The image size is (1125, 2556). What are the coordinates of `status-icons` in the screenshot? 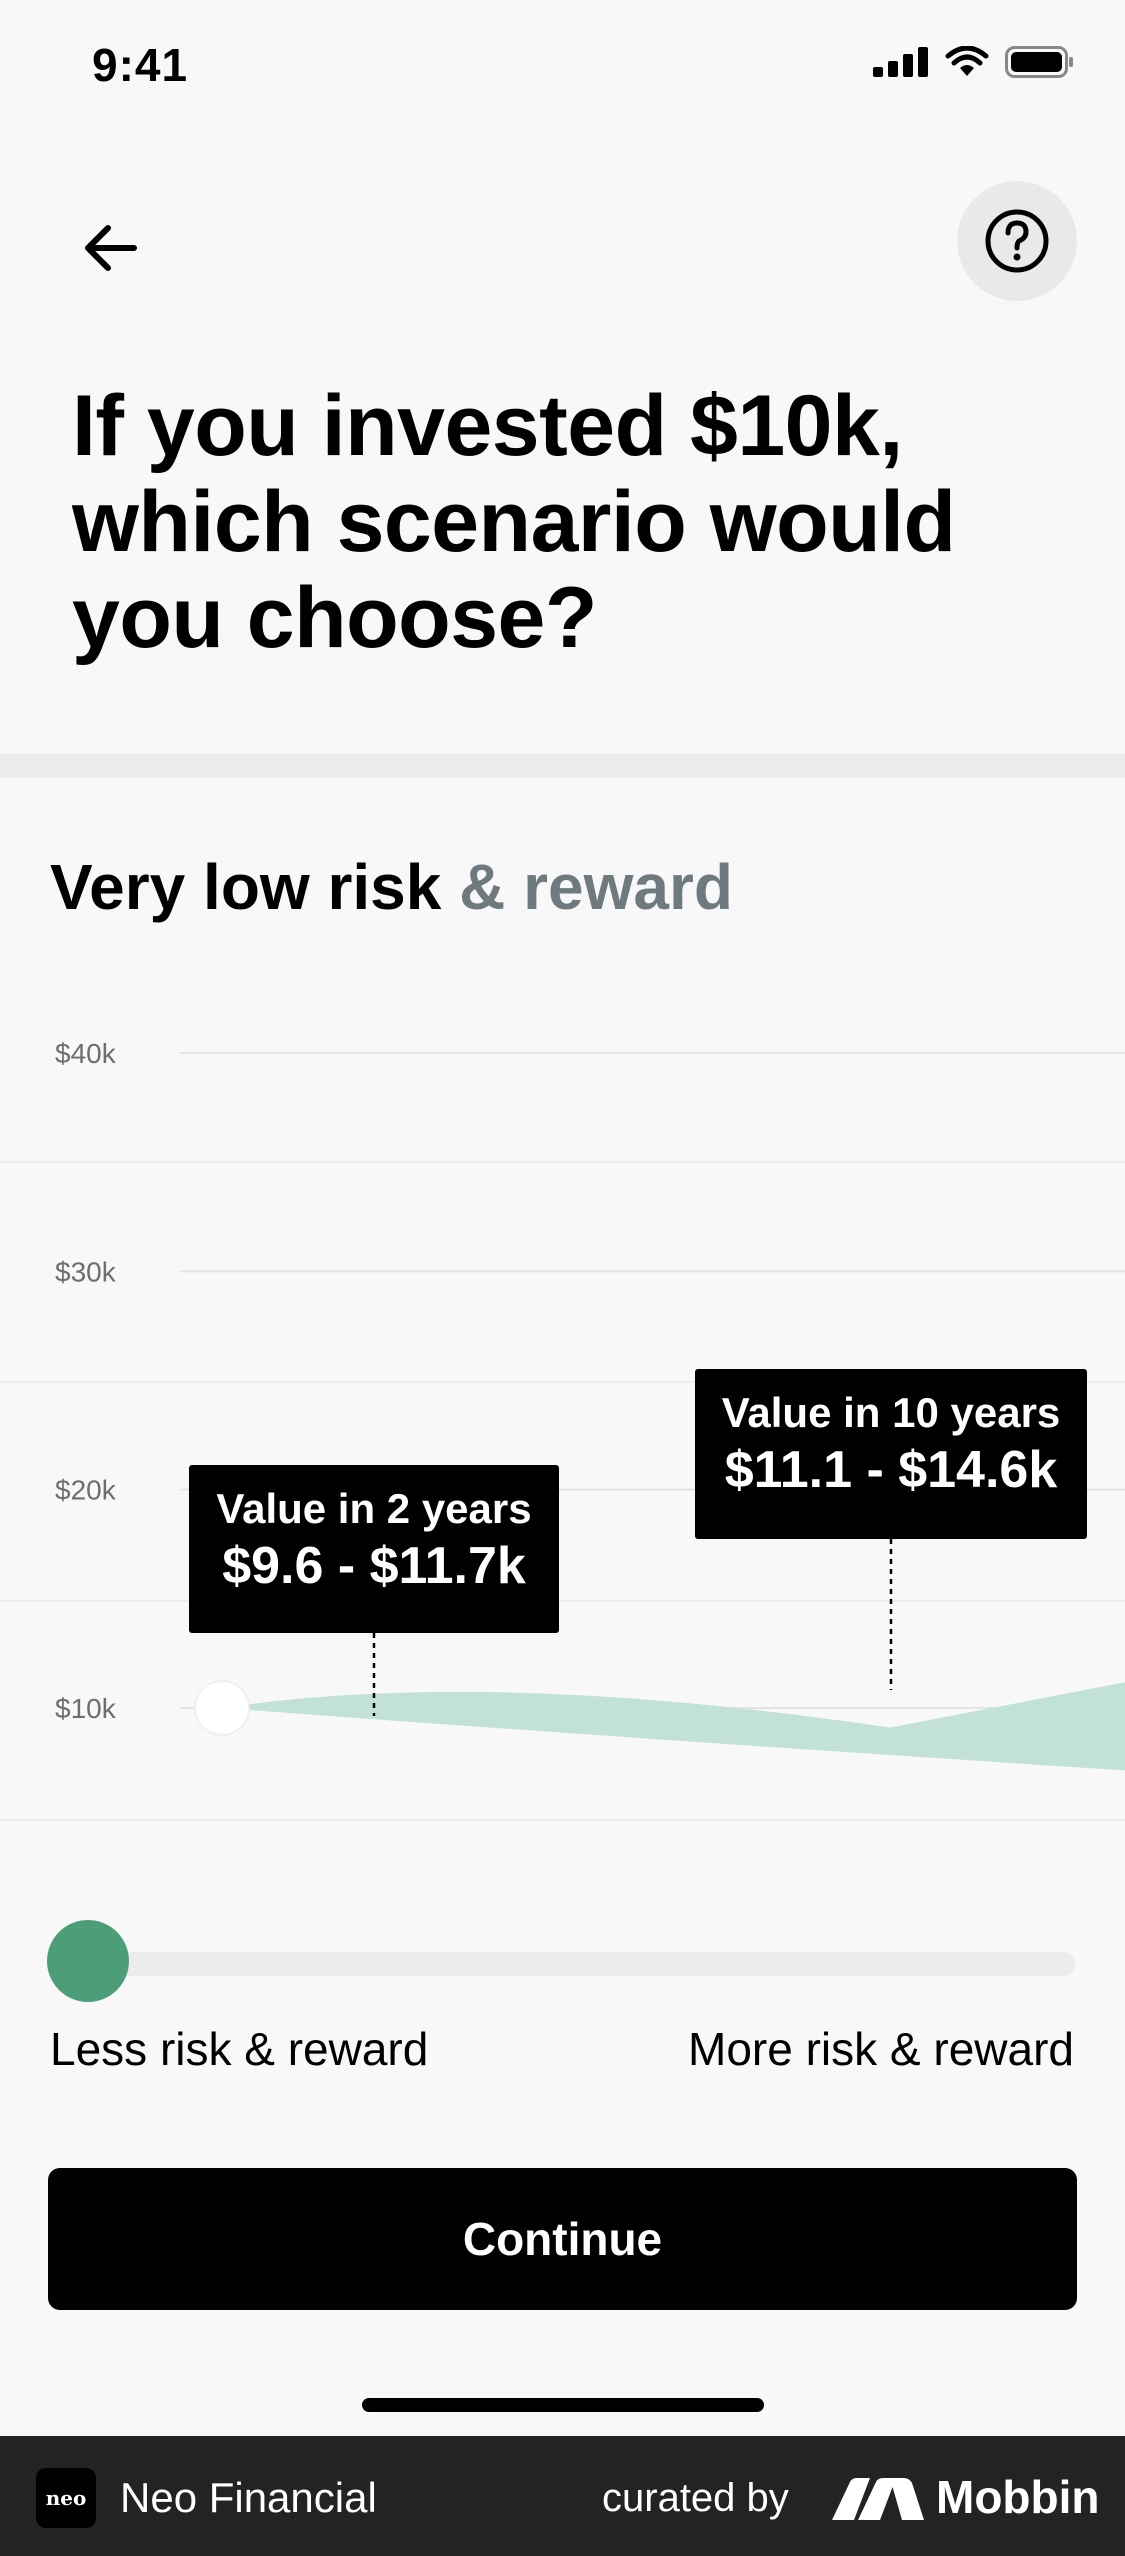 It's located at (974, 62).